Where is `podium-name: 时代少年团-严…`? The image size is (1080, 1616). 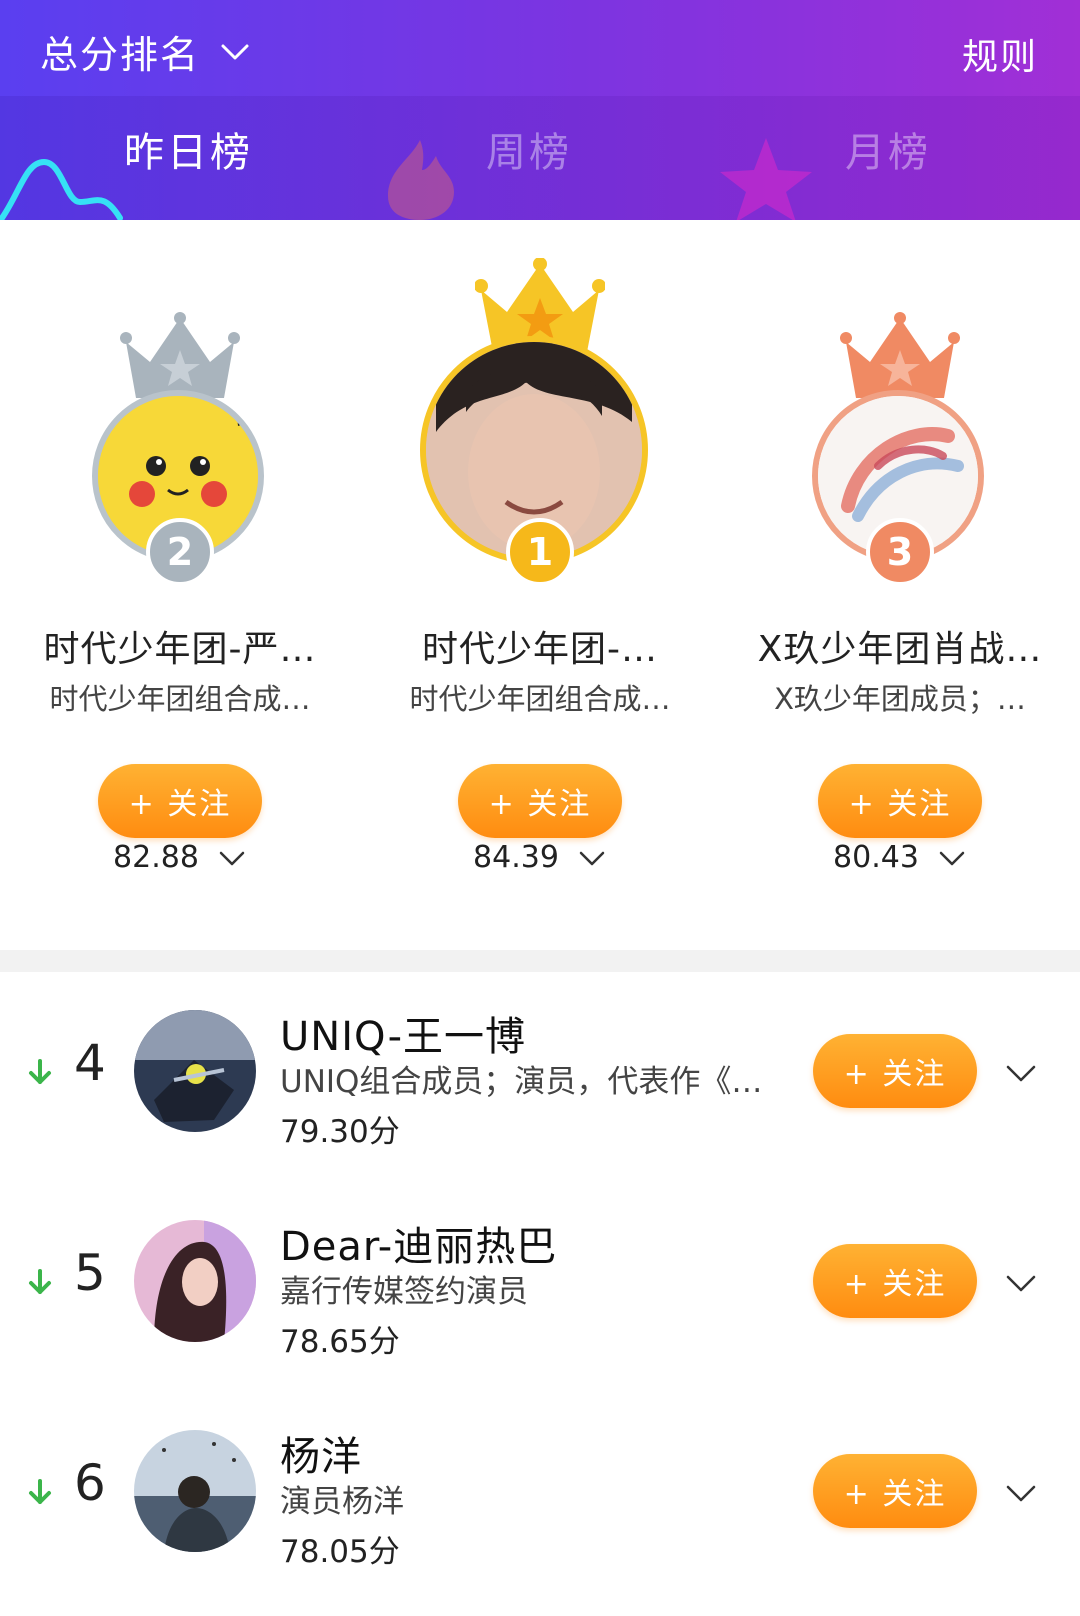 podium-name: 时代少年团-严… is located at coordinates (180, 649).